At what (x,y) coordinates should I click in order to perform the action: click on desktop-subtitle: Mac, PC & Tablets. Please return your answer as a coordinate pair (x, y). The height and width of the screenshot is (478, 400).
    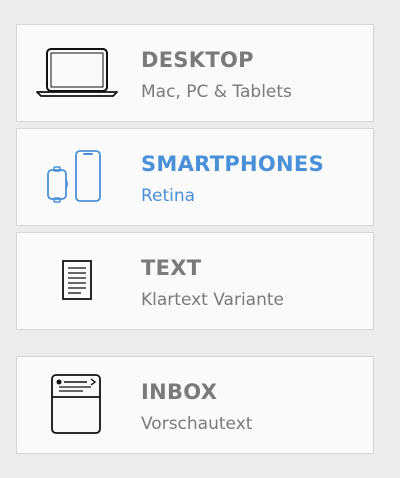
    Looking at the image, I should click on (216, 92).